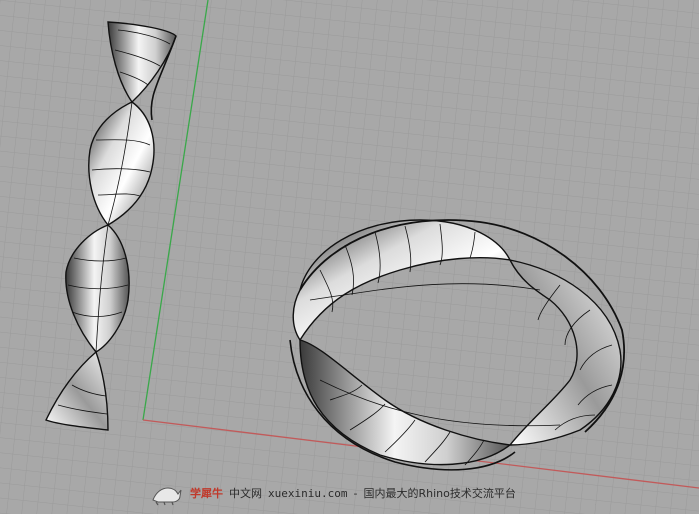 The width and height of the screenshot is (699, 514). What do you see at coordinates (245, 493) in the screenshot?
I see `watermark-site-cn: 中文网` at bounding box center [245, 493].